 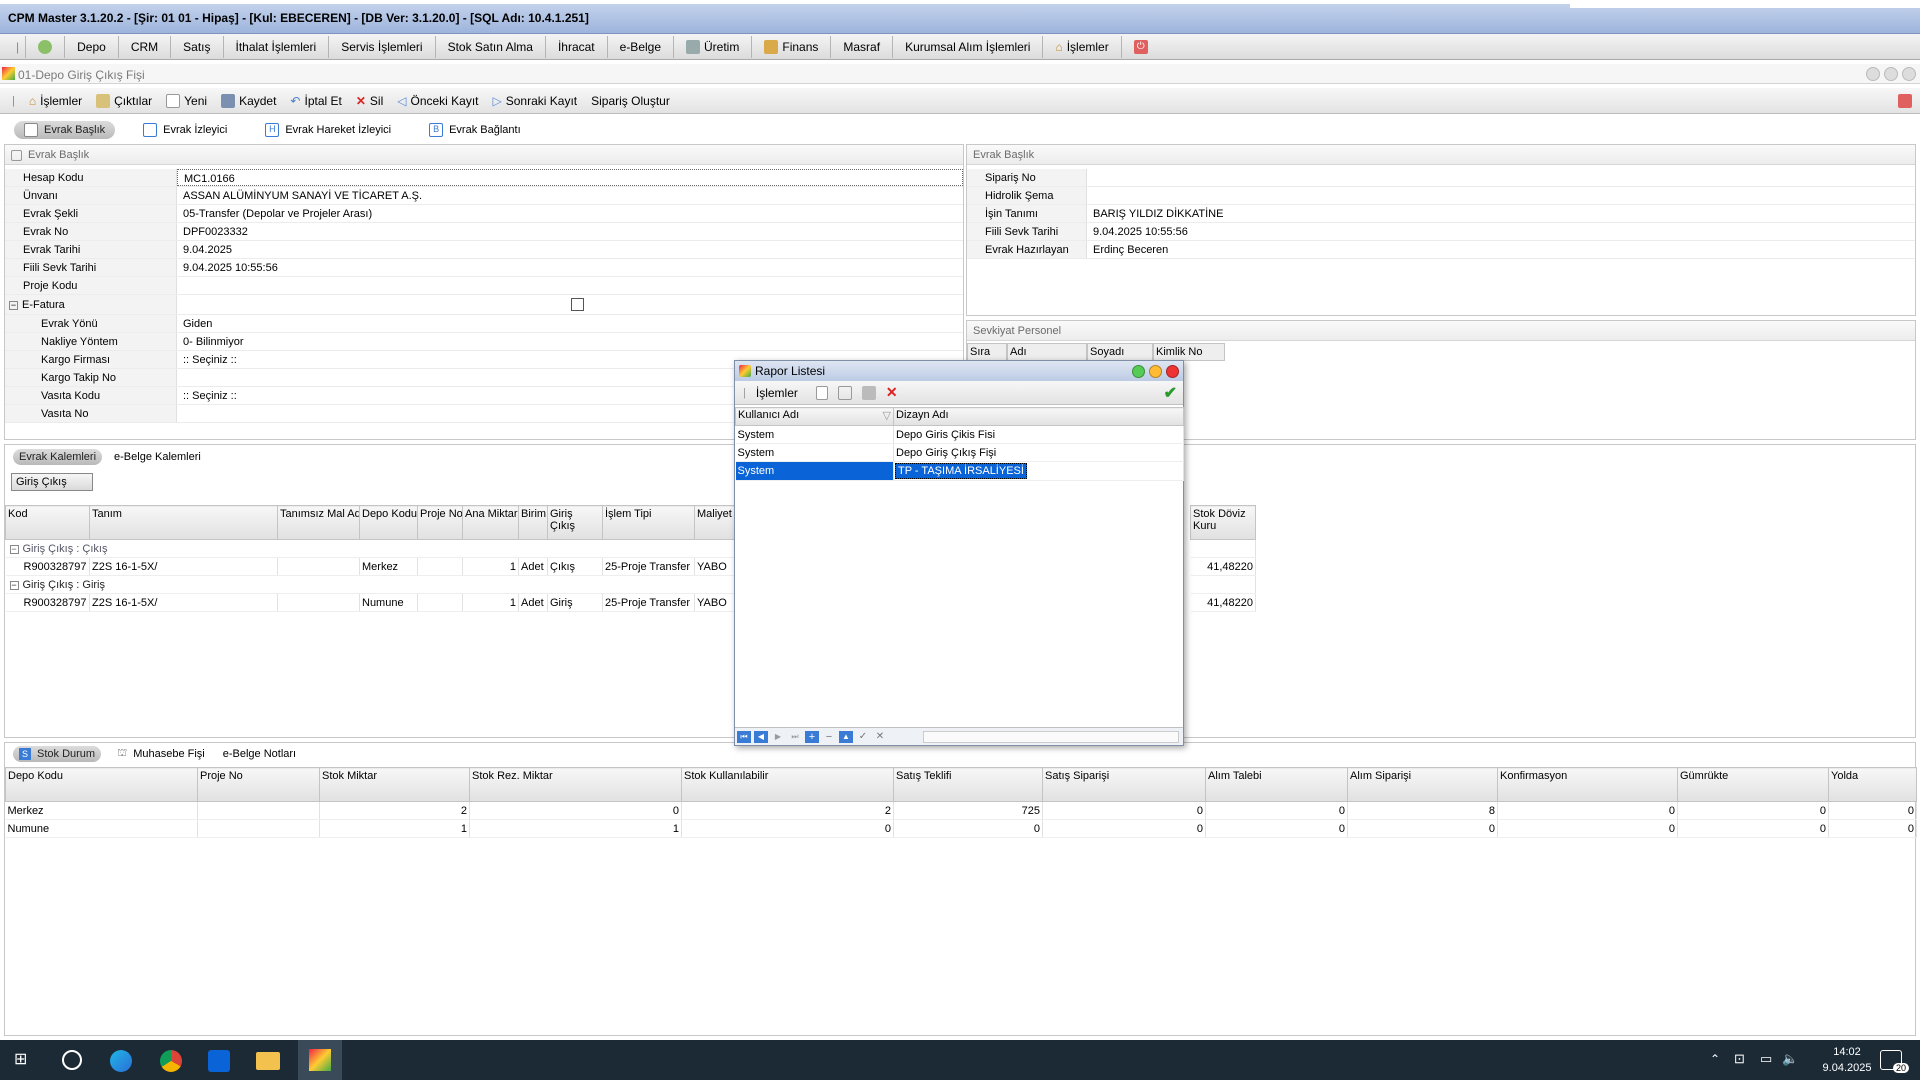 I want to click on toolbar-islemler-button: ⌂ İşlemler, so click(x=55, y=101).